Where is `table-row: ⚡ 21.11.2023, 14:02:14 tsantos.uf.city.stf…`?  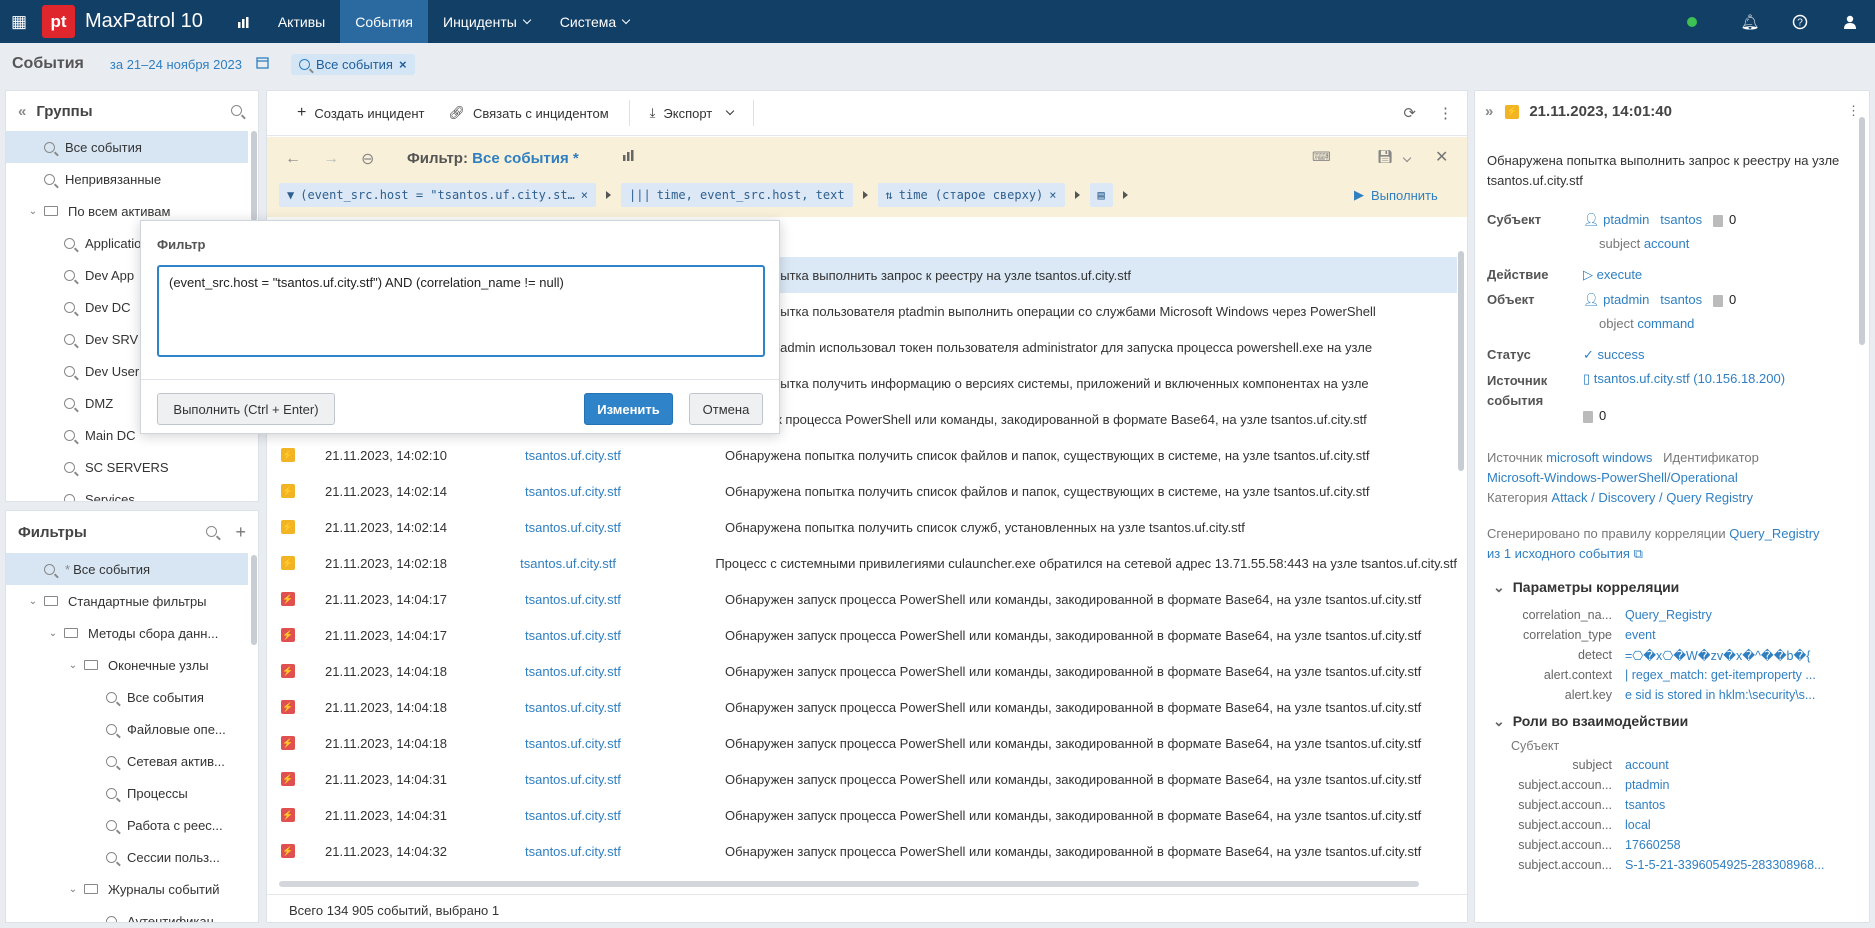
table-row: ⚡ 21.11.2023, 14:02:14 tsantos.uf.city.stf… is located at coordinates (862, 527).